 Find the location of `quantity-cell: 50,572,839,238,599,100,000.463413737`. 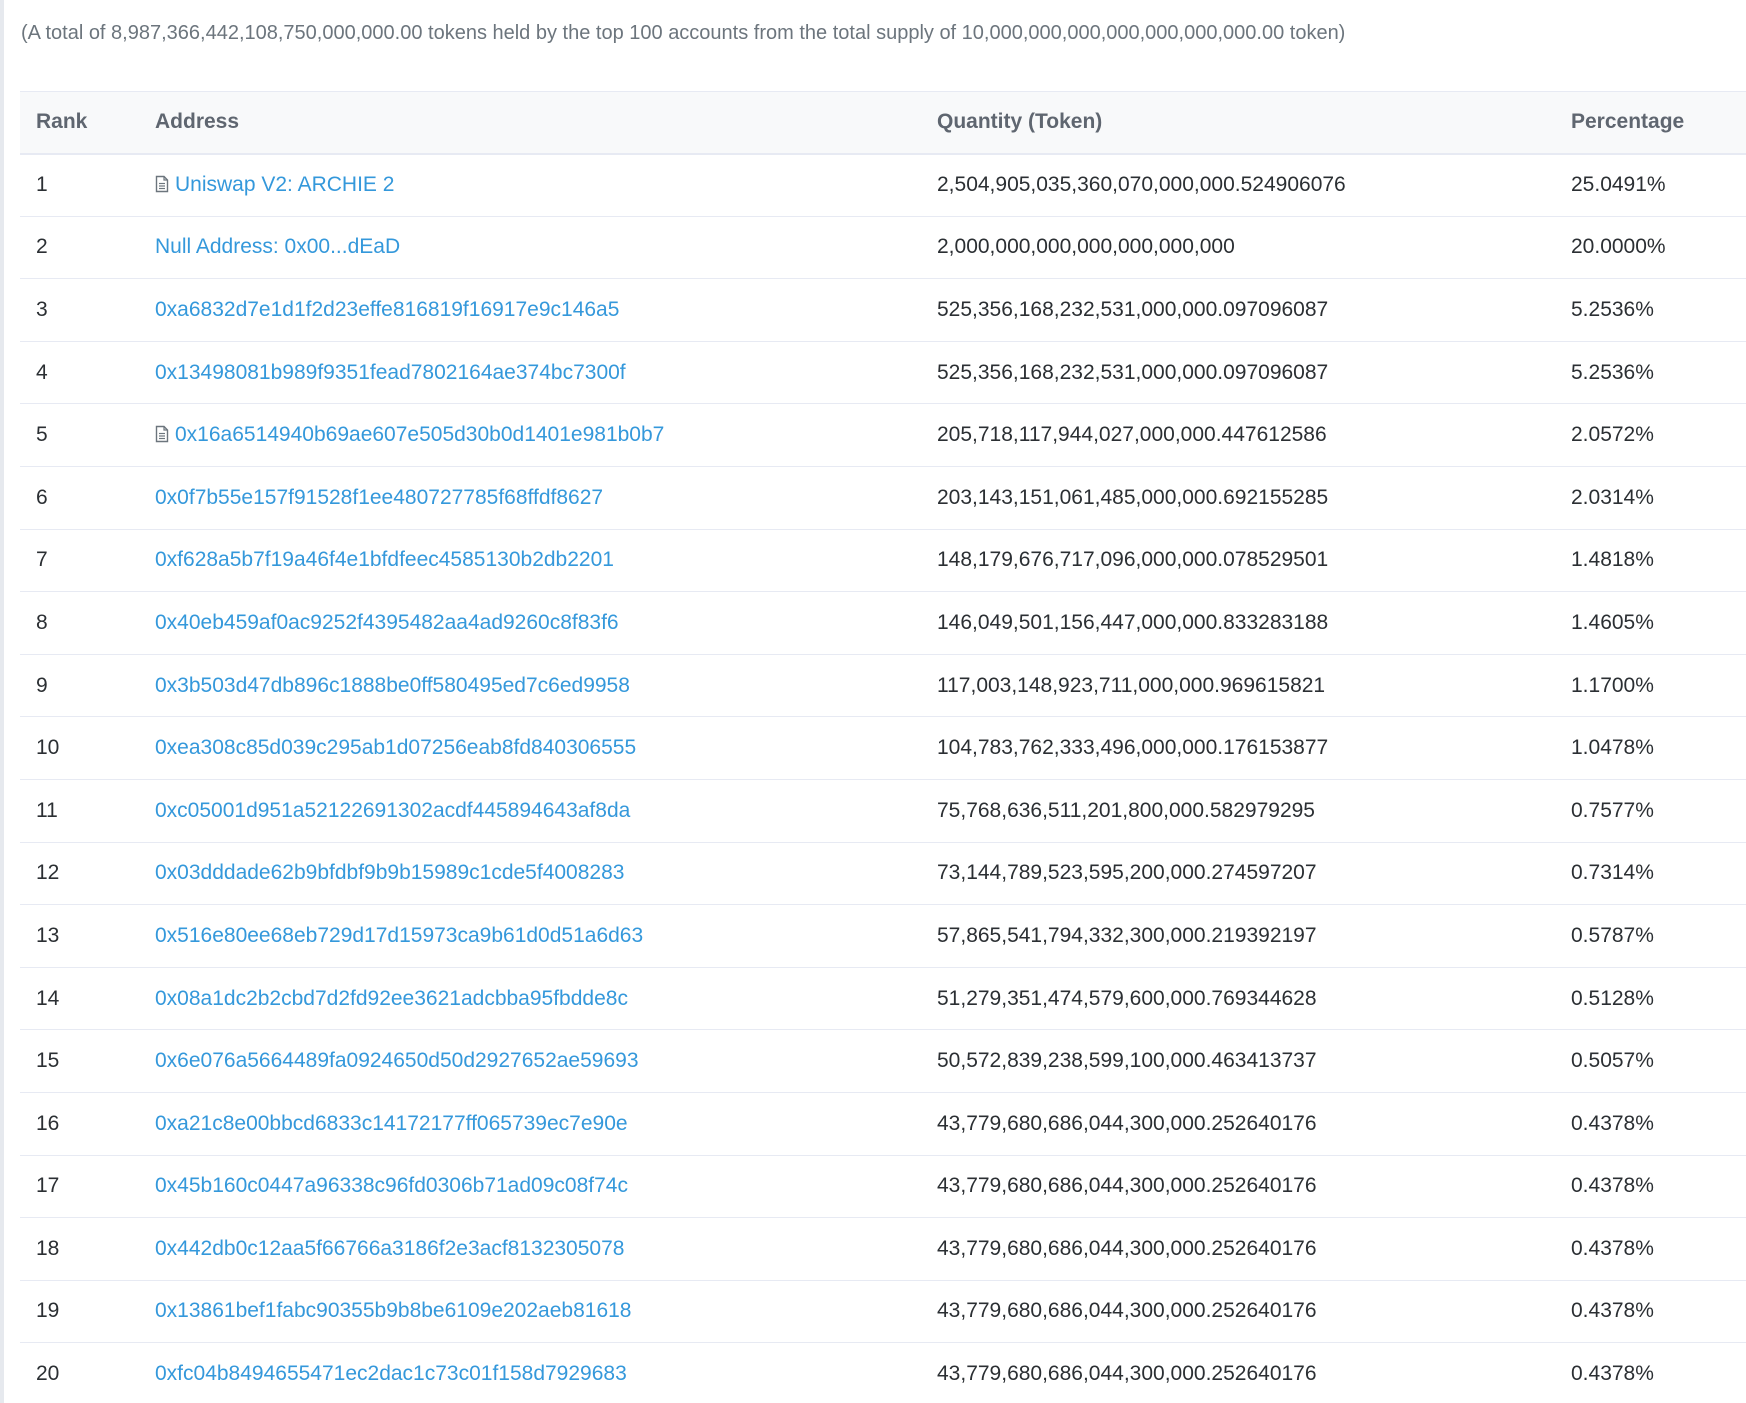

quantity-cell: 50,572,839,238,599,100,000.463413737 is located at coordinates (1127, 1061).